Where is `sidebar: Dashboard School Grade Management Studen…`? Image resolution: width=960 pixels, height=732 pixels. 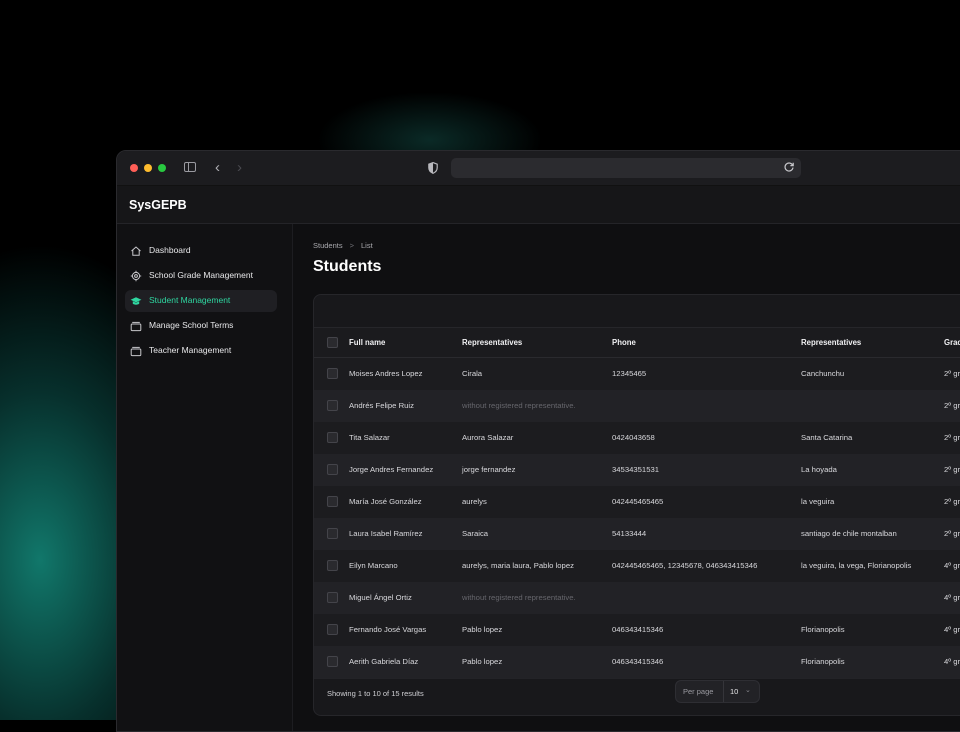
sidebar: Dashboard School Grade Management Studen… is located at coordinates (205, 477).